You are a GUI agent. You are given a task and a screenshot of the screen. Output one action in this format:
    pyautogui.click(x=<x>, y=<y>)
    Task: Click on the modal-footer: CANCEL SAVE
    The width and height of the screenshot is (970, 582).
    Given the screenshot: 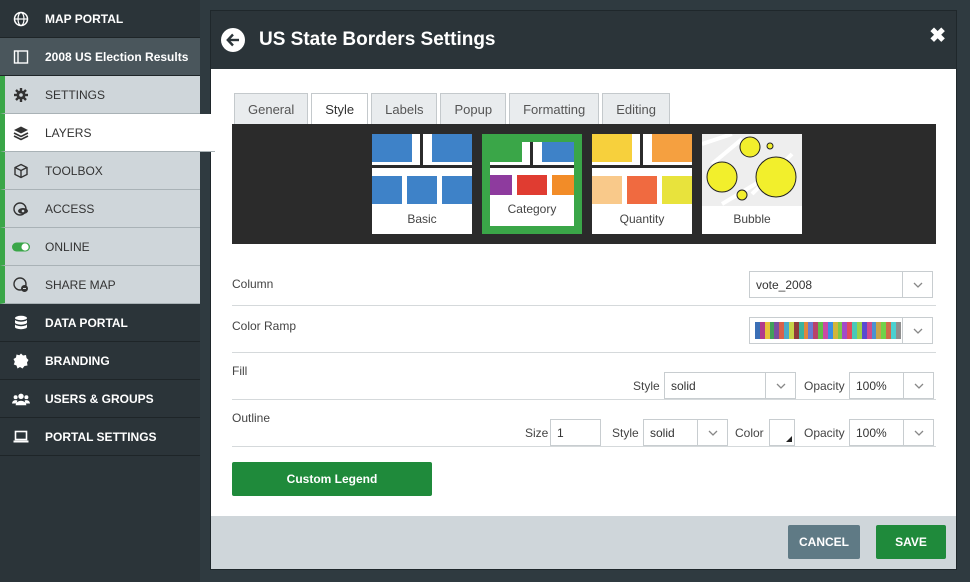 What is the action you would take?
    pyautogui.click(x=583, y=542)
    